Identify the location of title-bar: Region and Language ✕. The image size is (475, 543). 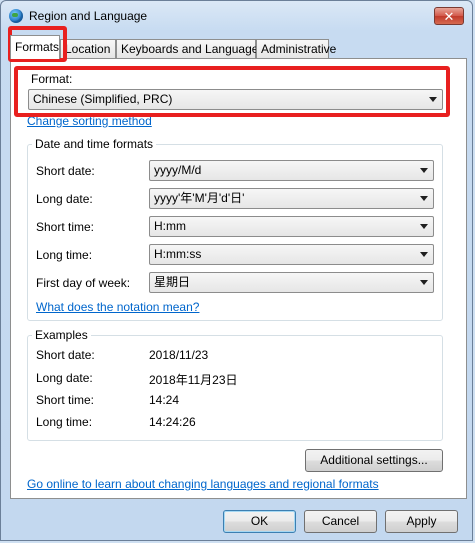
(236, 16).